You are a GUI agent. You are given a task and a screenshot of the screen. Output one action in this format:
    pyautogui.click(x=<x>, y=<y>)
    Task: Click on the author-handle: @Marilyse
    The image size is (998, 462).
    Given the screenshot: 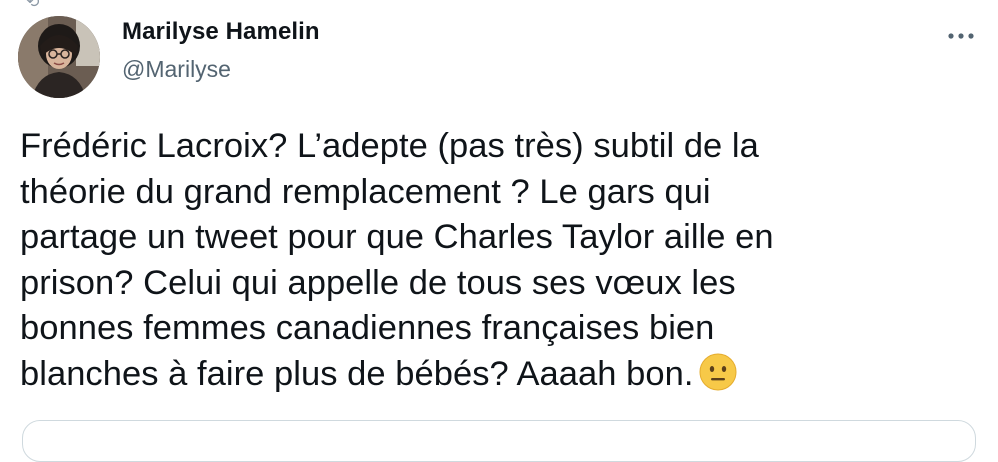 What is the action you would take?
    pyautogui.click(x=176, y=69)
    